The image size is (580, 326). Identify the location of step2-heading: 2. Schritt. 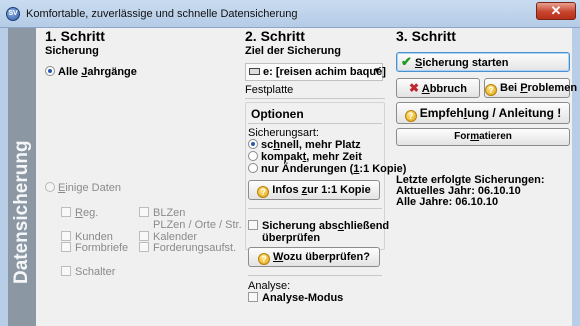
(275, 36).